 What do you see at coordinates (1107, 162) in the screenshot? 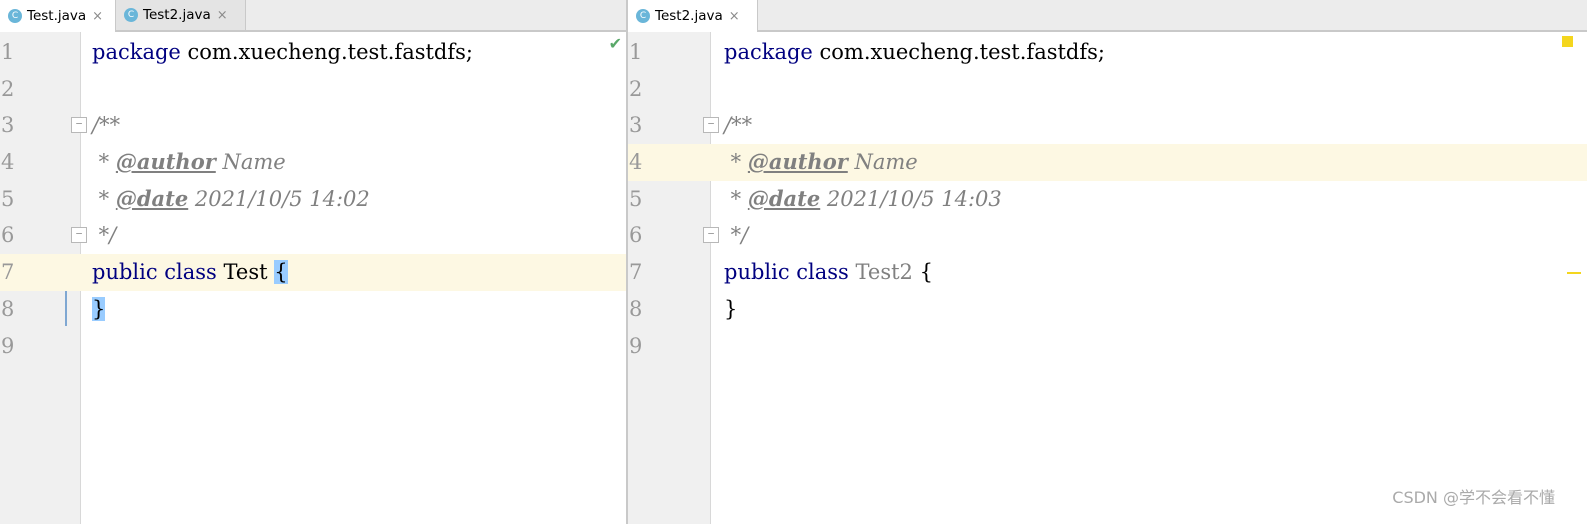
I see `code-line-current: 4 * @author Name` at bounding box center [1107, 162].